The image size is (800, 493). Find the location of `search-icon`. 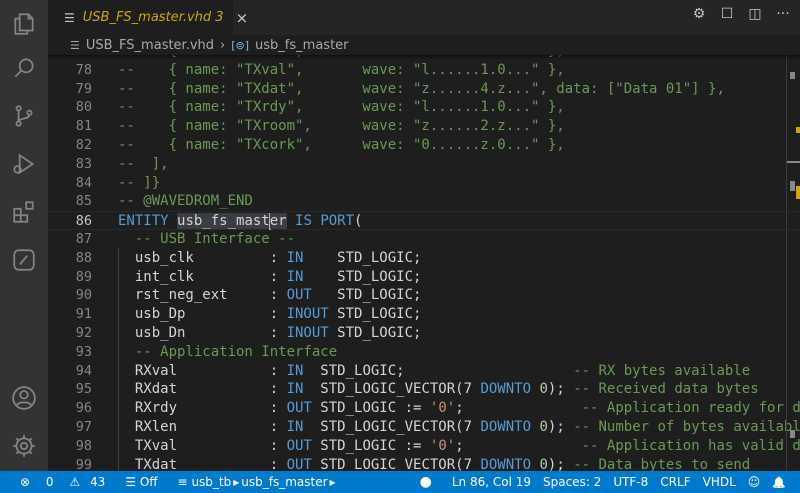

search-icon is located at coordinates (24, 68).